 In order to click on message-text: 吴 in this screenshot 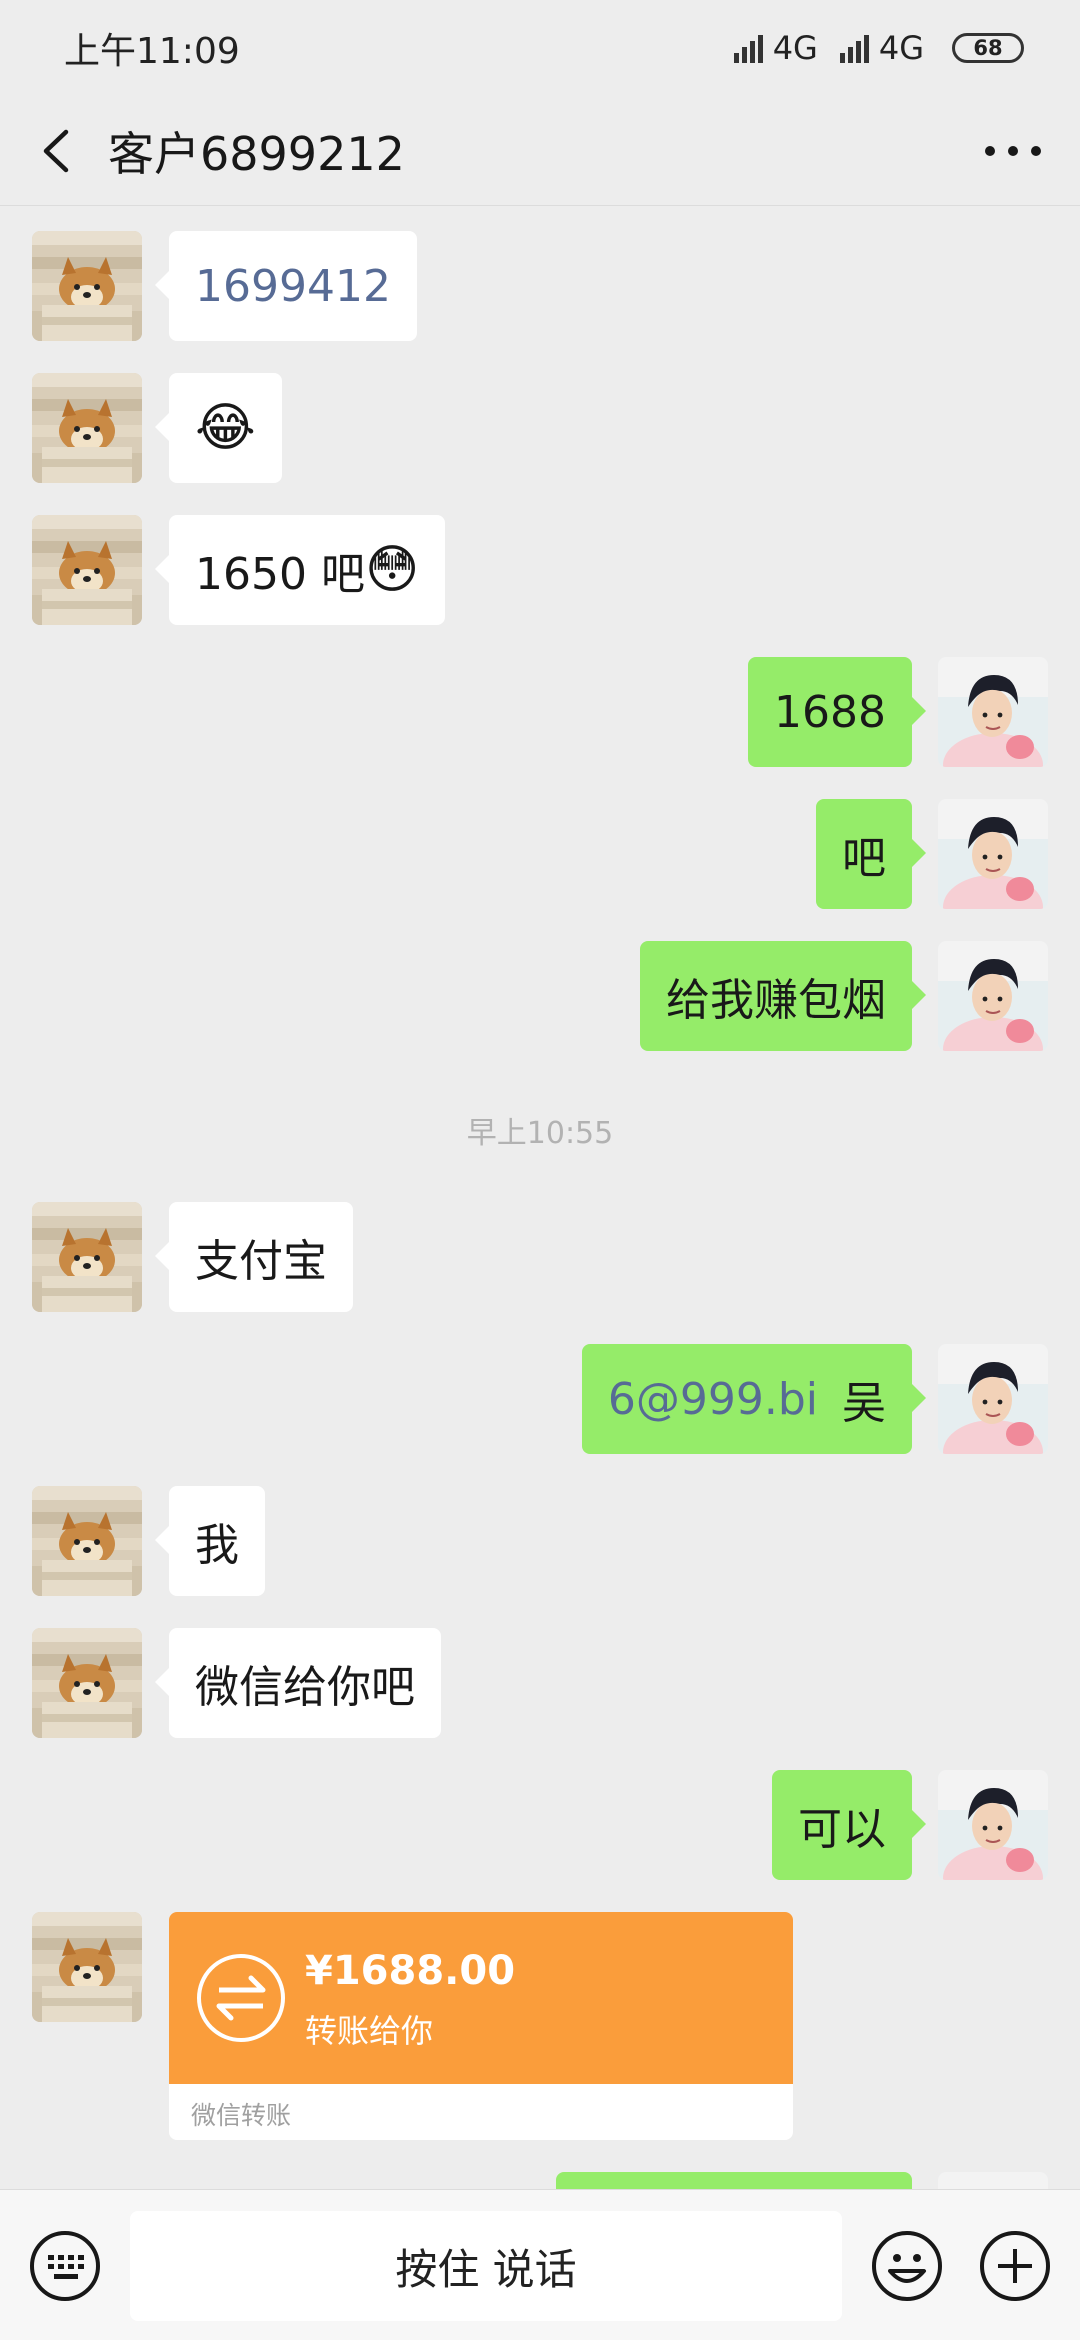, I will do `click(864, 1403)`.